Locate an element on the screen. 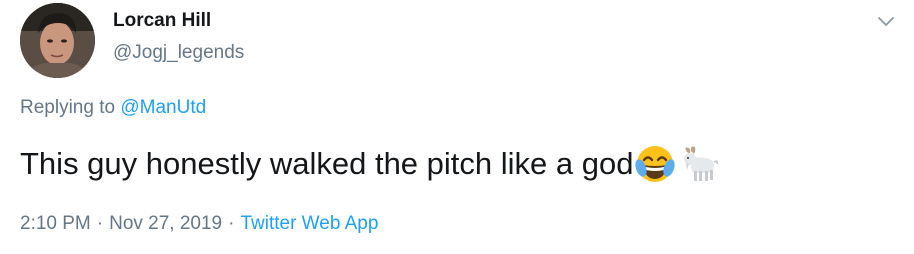  goat-icon is located at coordinates (699, 164).